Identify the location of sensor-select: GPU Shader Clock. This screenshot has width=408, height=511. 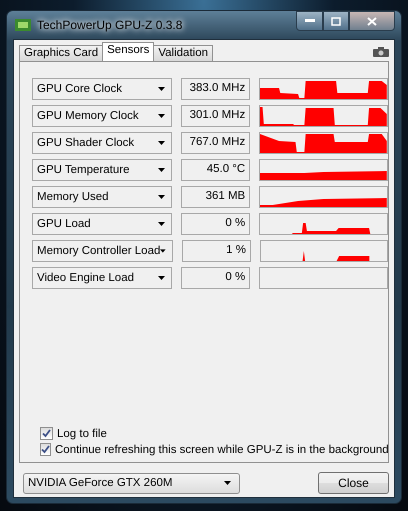
(102, 143).